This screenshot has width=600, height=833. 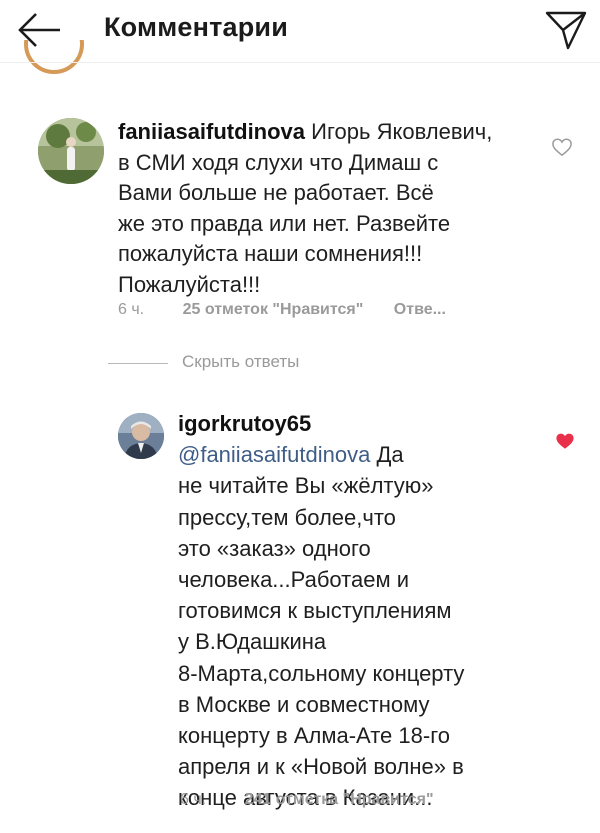 What do you see at coordinates (244, 423) in the screenshot?
I see `reply-username: igorkrutoy65` at bounding box center [244, 423].